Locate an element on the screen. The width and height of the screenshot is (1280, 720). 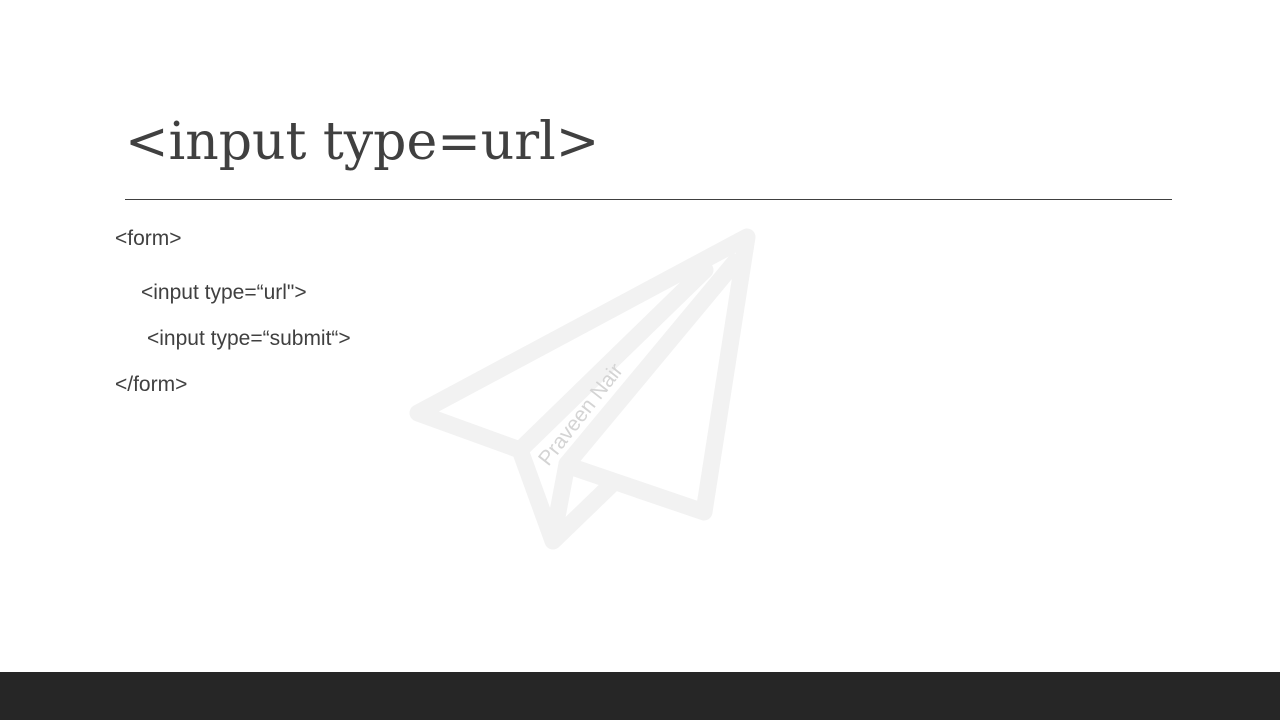
footer-bar is located at coordinates (640, 696).